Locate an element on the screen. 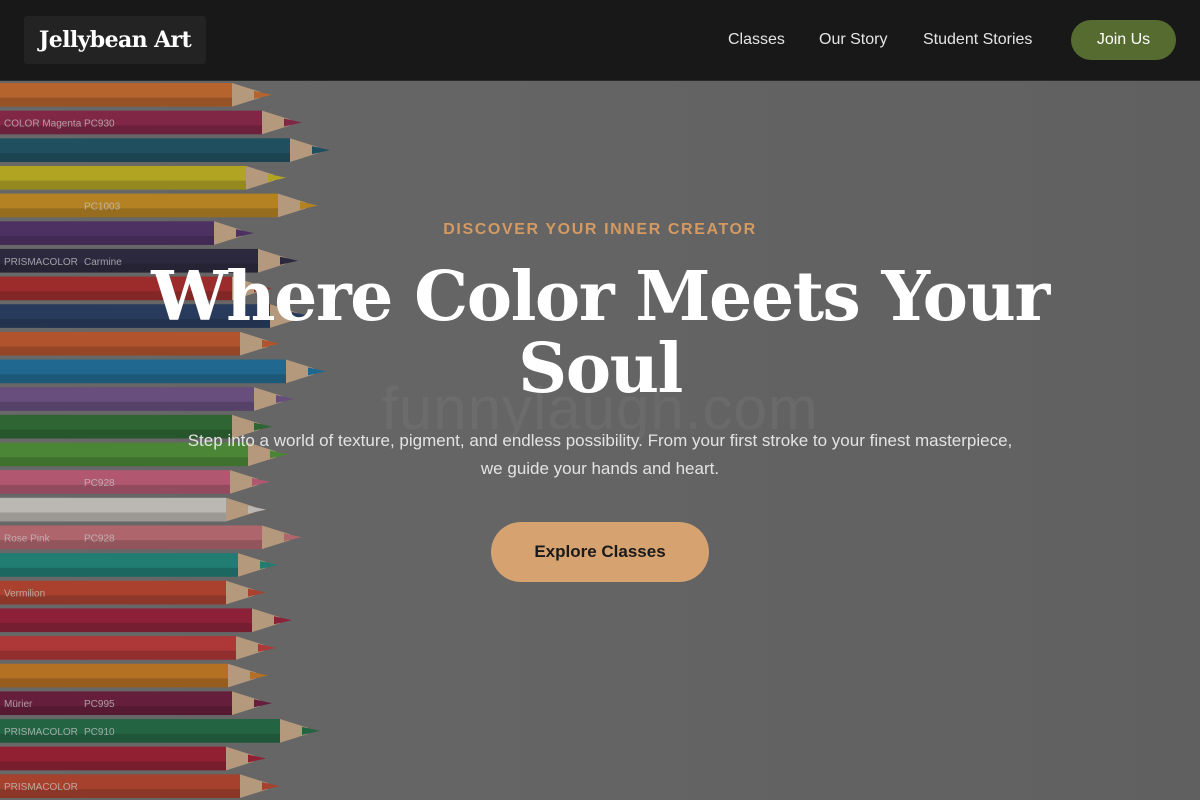  join-us-button: Join Us is located at coordinates (1123, 40).